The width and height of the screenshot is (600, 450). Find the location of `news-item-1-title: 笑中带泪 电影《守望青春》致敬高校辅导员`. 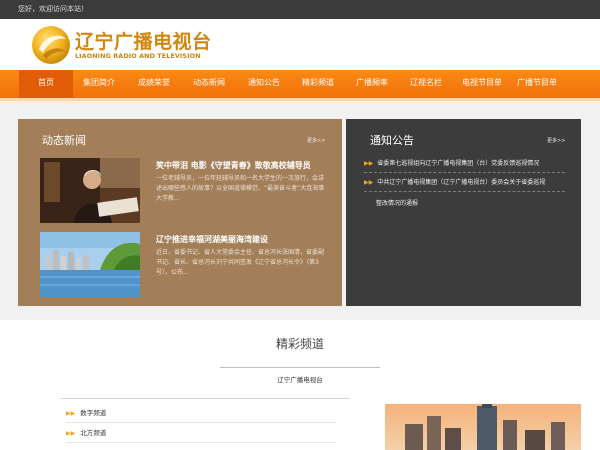

news-item-1-title: 笑中带泪 电影《守望青春》致敬高校辅导员 is located at coordinates (233, 165).